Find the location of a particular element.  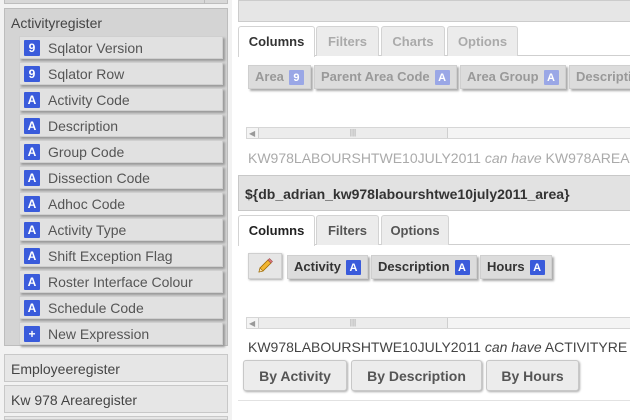

field-item: A Shift Exception Flag is located at coordinates (121, 255).